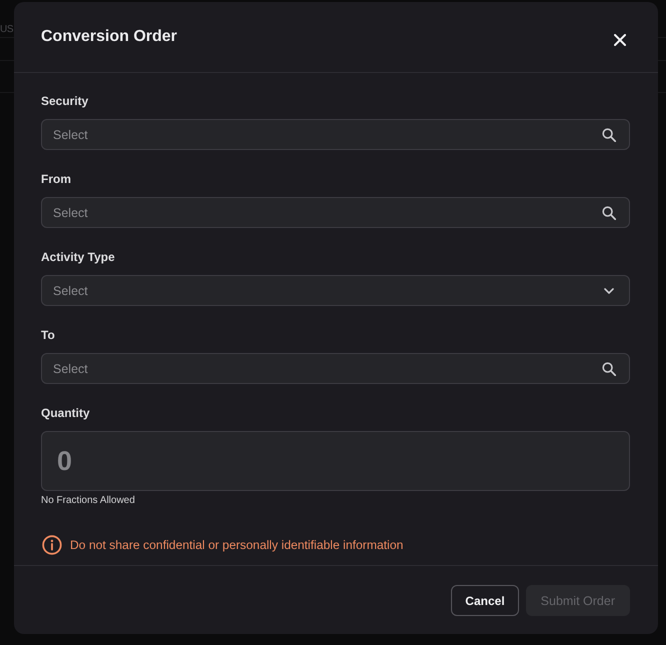  Describe the element at coordinates (609, 291) in the screenshot. I see `chevron-down-icon` at that location.